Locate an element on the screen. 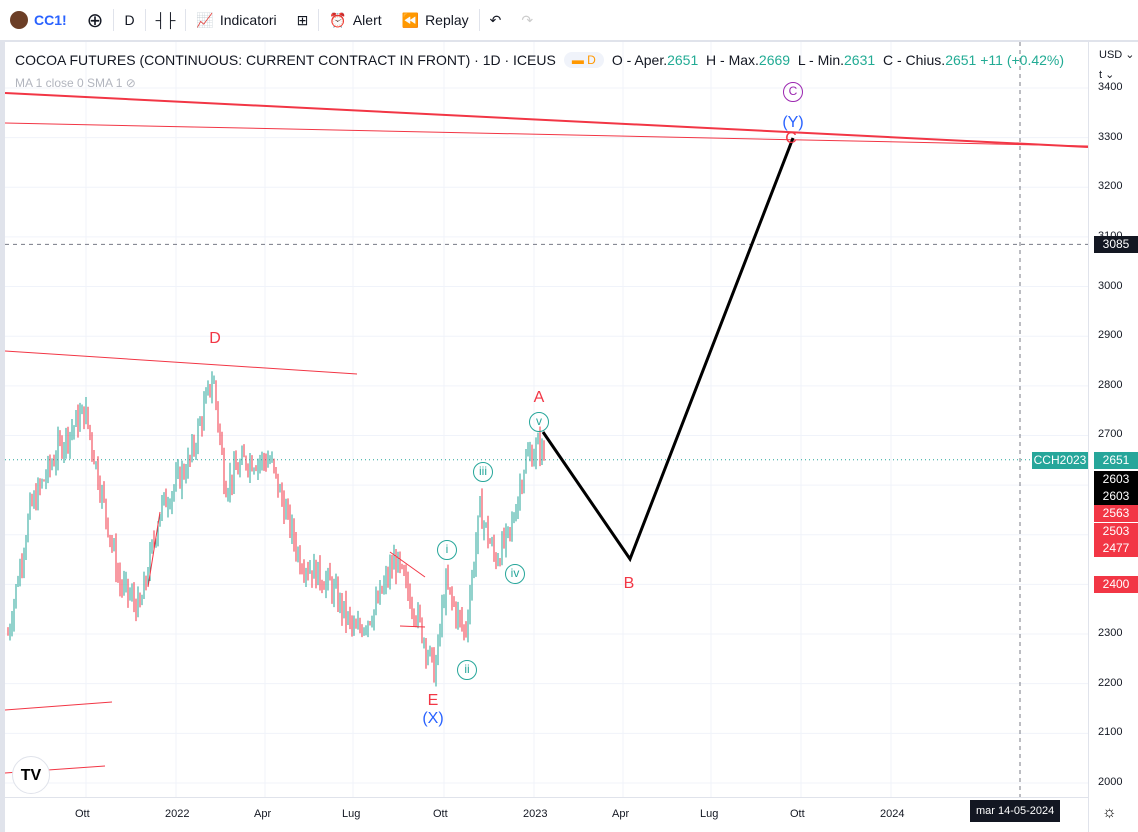 The image size is (1138, 832). undo-icon: ↶ is located at coordinates (495, 19).